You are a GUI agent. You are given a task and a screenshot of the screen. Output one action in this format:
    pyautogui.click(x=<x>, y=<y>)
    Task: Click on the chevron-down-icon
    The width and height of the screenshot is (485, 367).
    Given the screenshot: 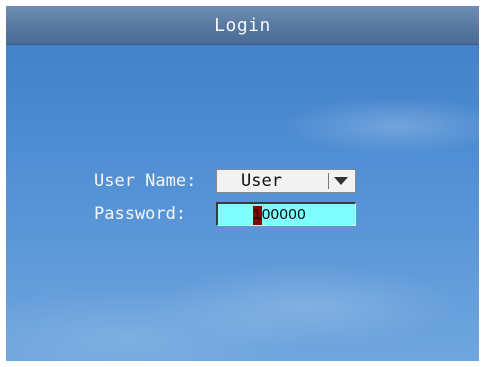 What is the action you would take?
    pyautogui.click(x=341, y=181)
    